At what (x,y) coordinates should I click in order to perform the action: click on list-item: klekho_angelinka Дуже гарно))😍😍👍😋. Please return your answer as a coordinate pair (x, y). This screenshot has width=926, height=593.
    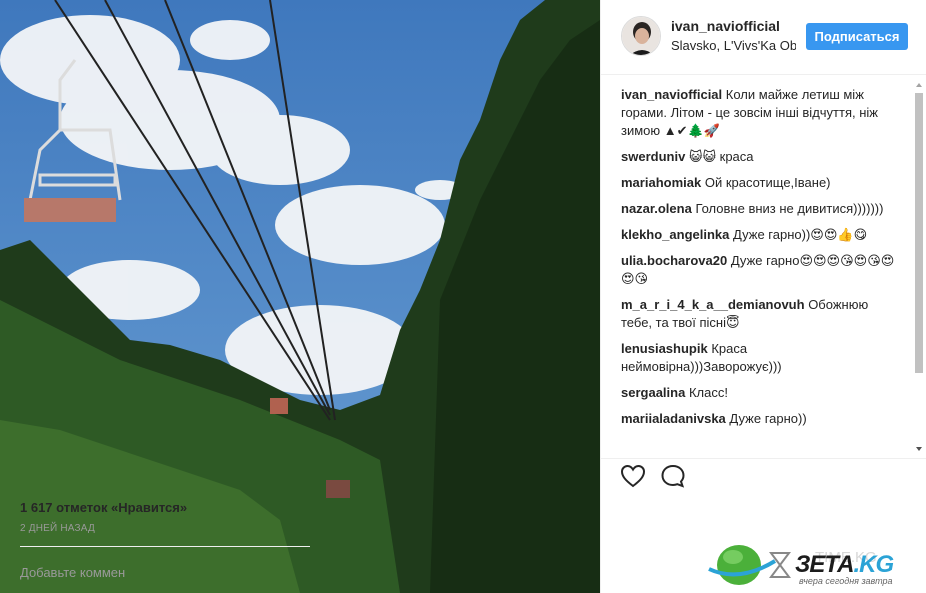
    Looking at the image, I should click on (761, 235).